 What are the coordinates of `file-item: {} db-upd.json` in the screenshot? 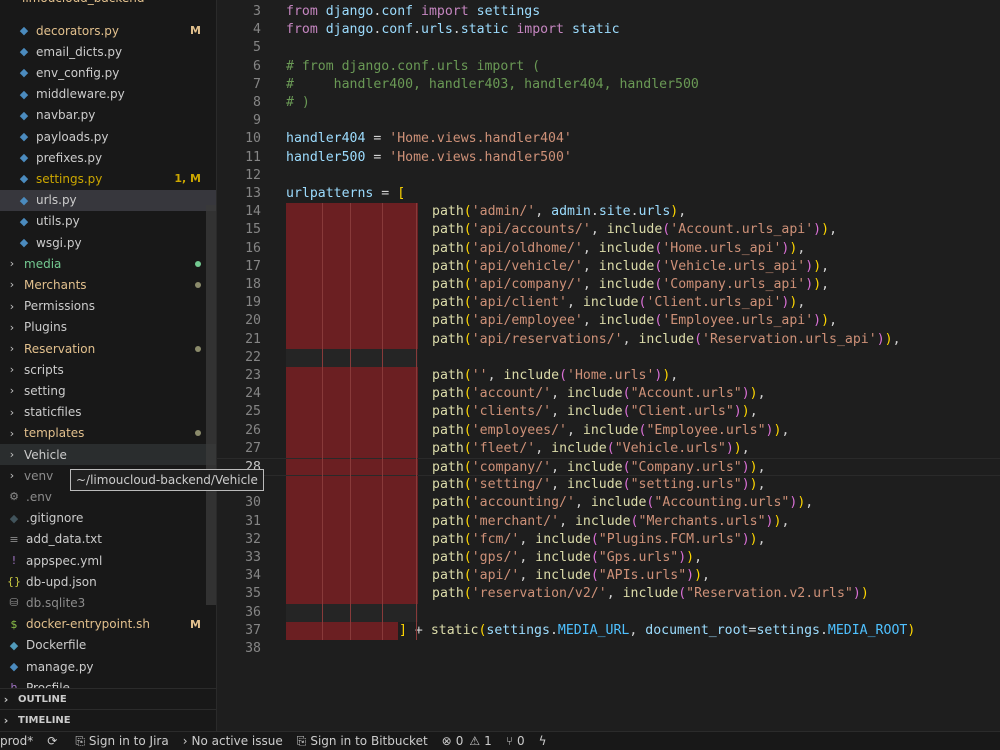 It's located at (108, 581).